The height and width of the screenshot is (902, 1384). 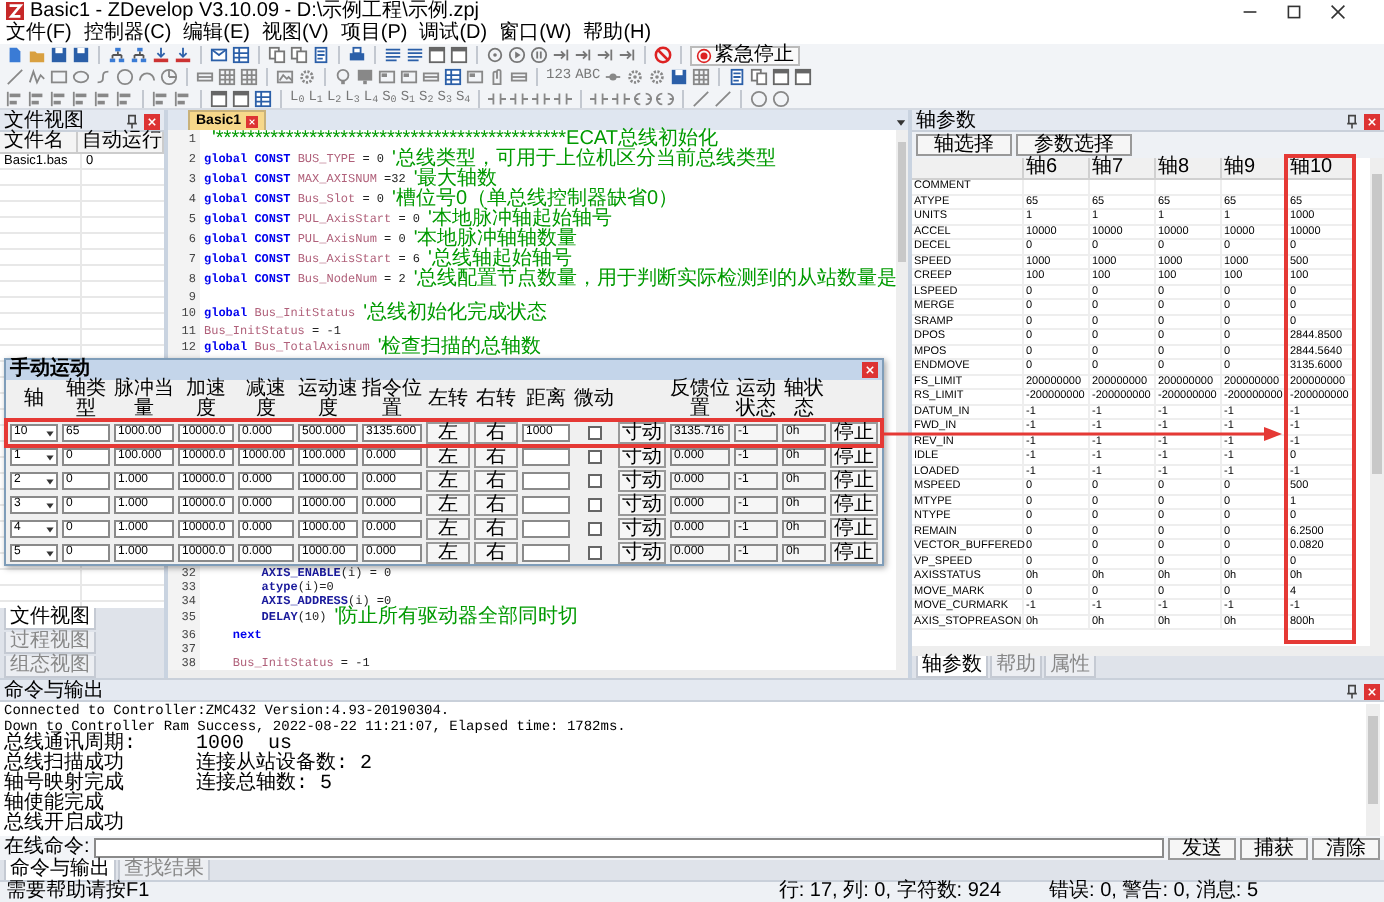 What do you see at coordinates (374, 33) in the screenshot?
I see `menu-item: 项目(P)` at bounding box center [374, 33].